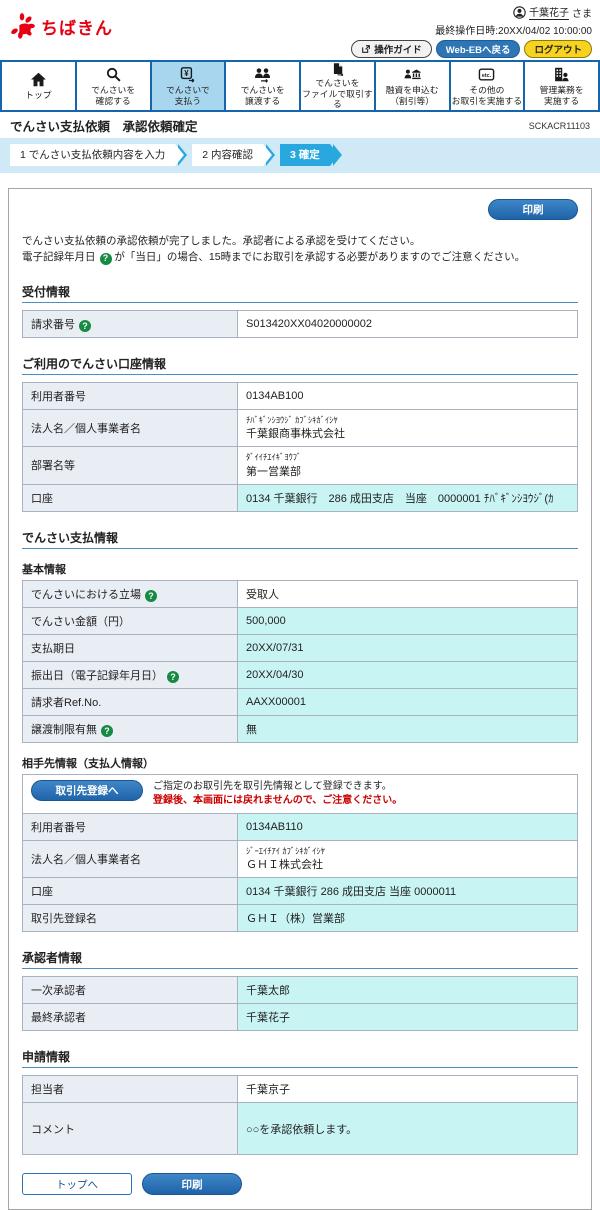 Image resolution: width=600 pixels, height=1210 pixels. What do you see at coordinates (113, 74) in the screenshot?
I see `search-icon` at bounding box center [113, 74].